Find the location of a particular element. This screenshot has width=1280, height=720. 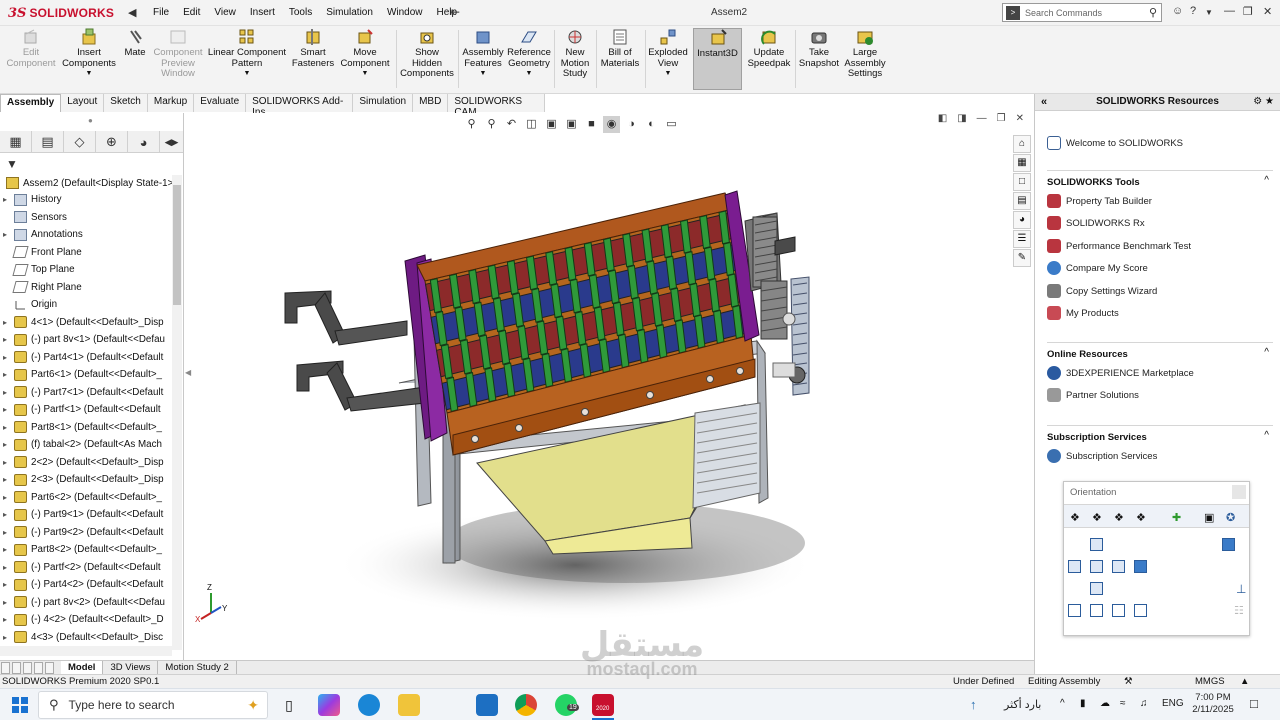

tab-3d-views: 3D Views is located at coordinates (131, 667).